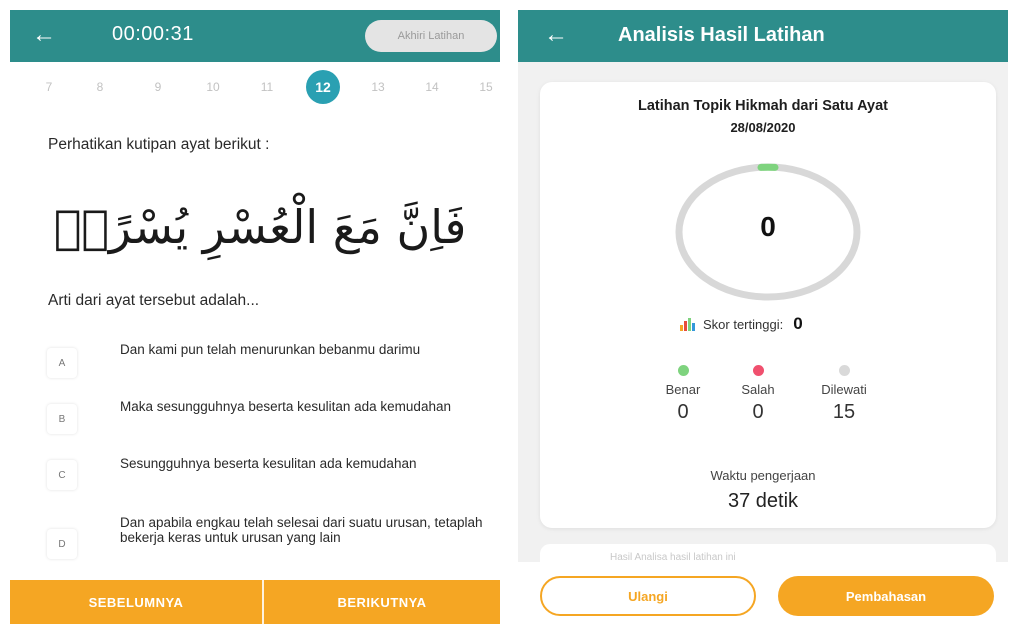  I want to click on question-number: 13, so click(378, 87).